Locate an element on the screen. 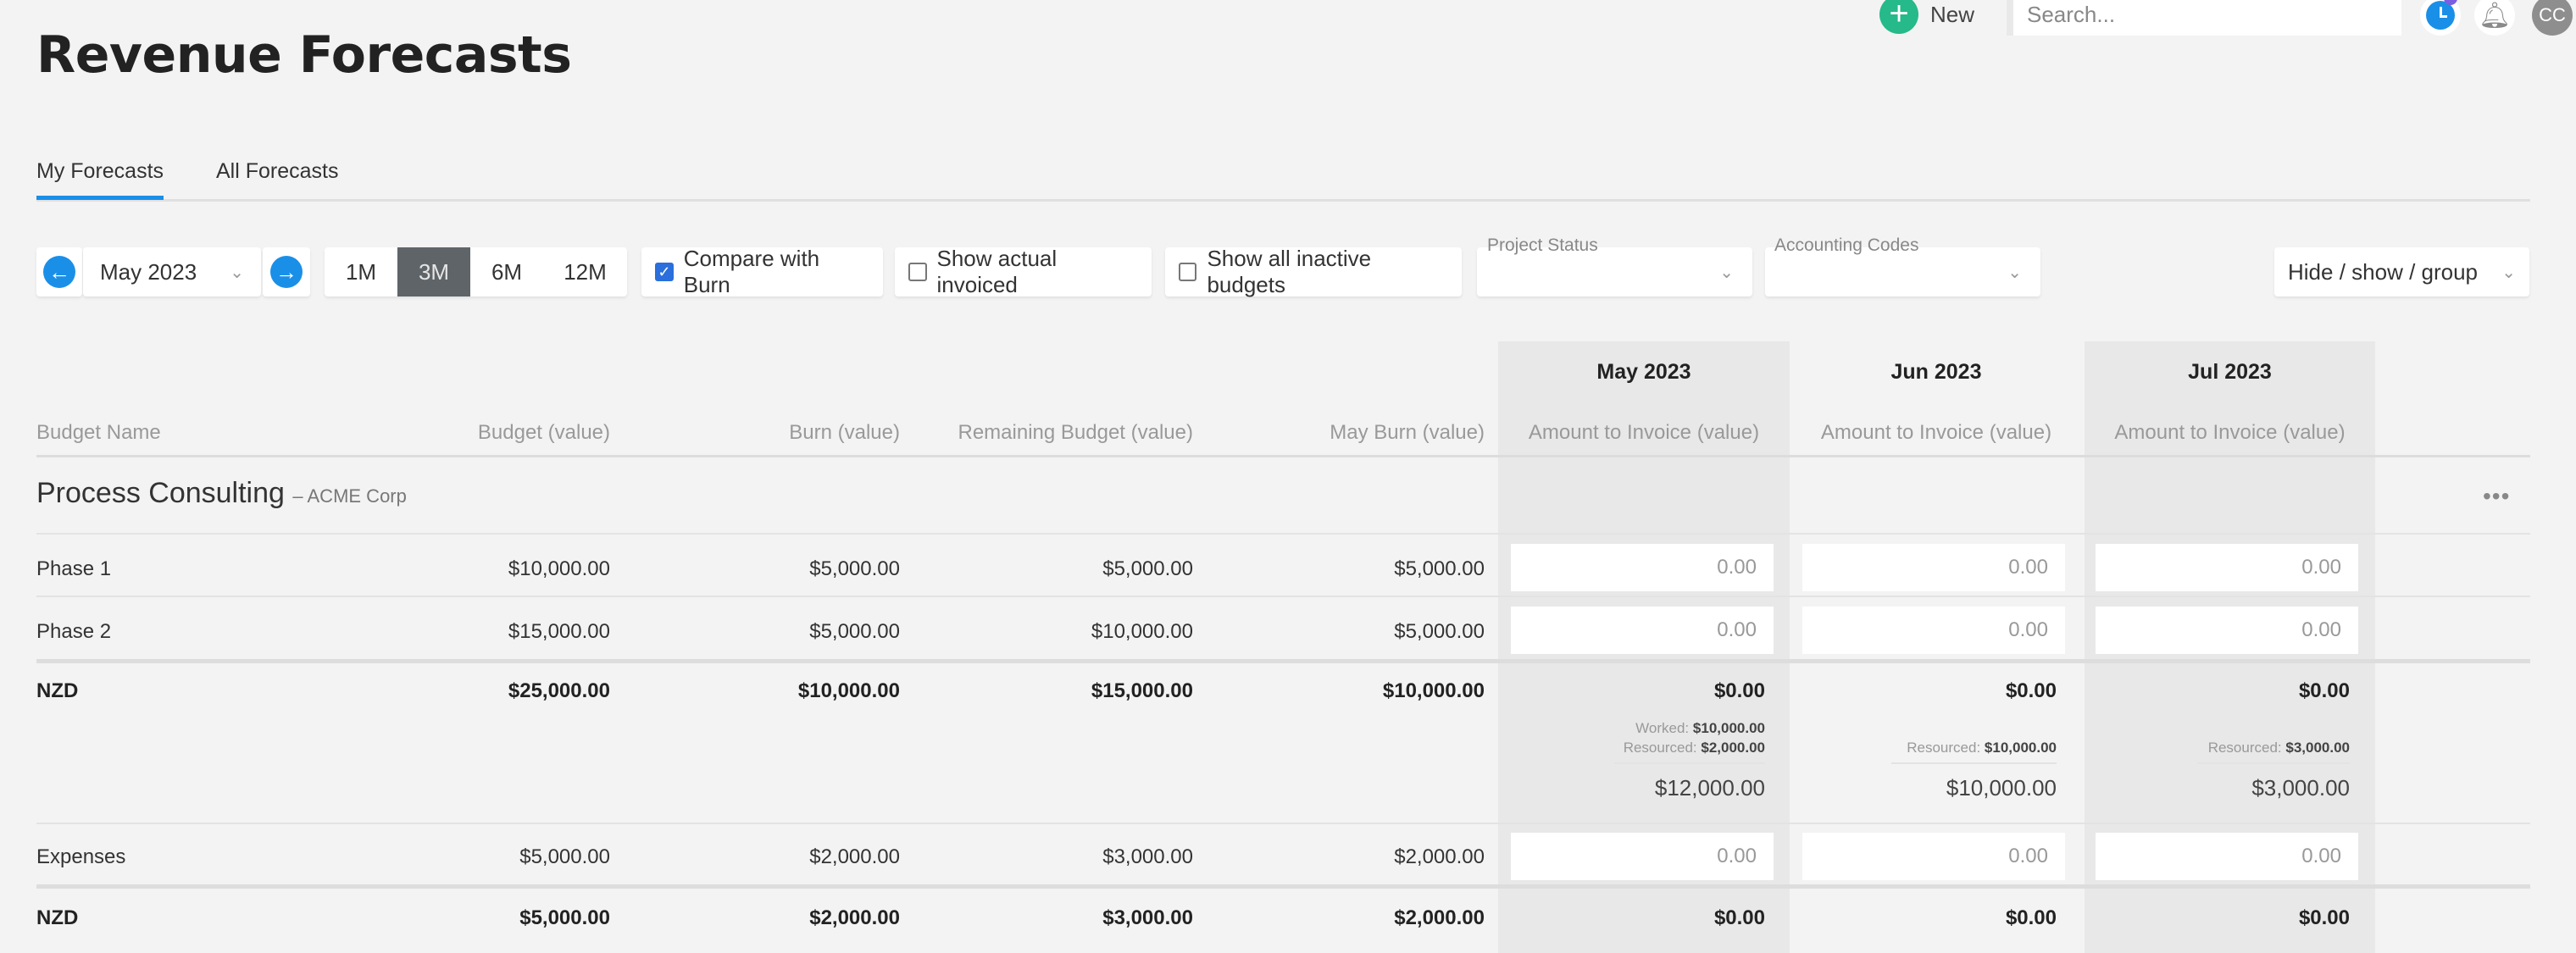 This screenshot has width=2576, height=953. column-header-invoice-jun: Amount to Invoice (value) is located at coordinates (1936, 433).